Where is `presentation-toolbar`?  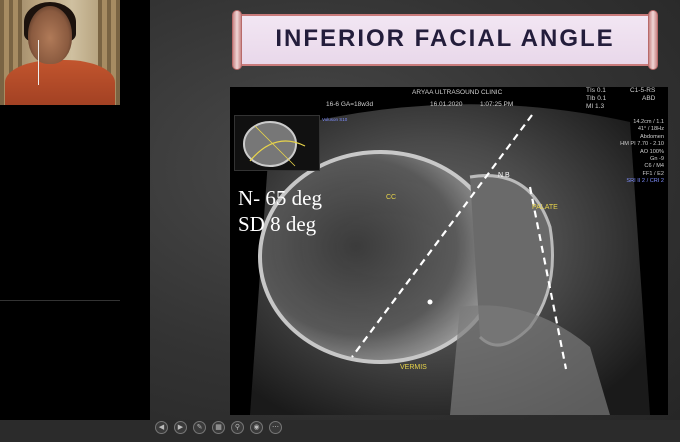
presentation-toolbar is located at coordinates (340, 431).